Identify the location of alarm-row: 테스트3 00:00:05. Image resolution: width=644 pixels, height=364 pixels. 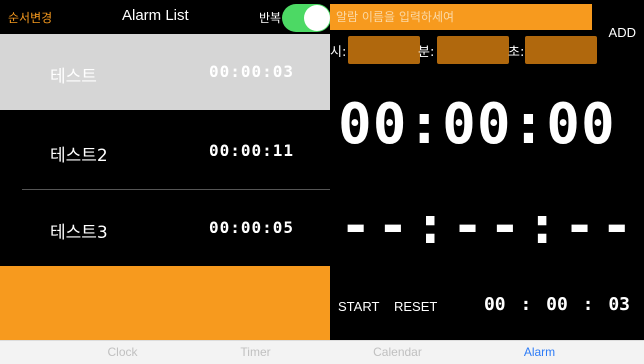
(165, 228).